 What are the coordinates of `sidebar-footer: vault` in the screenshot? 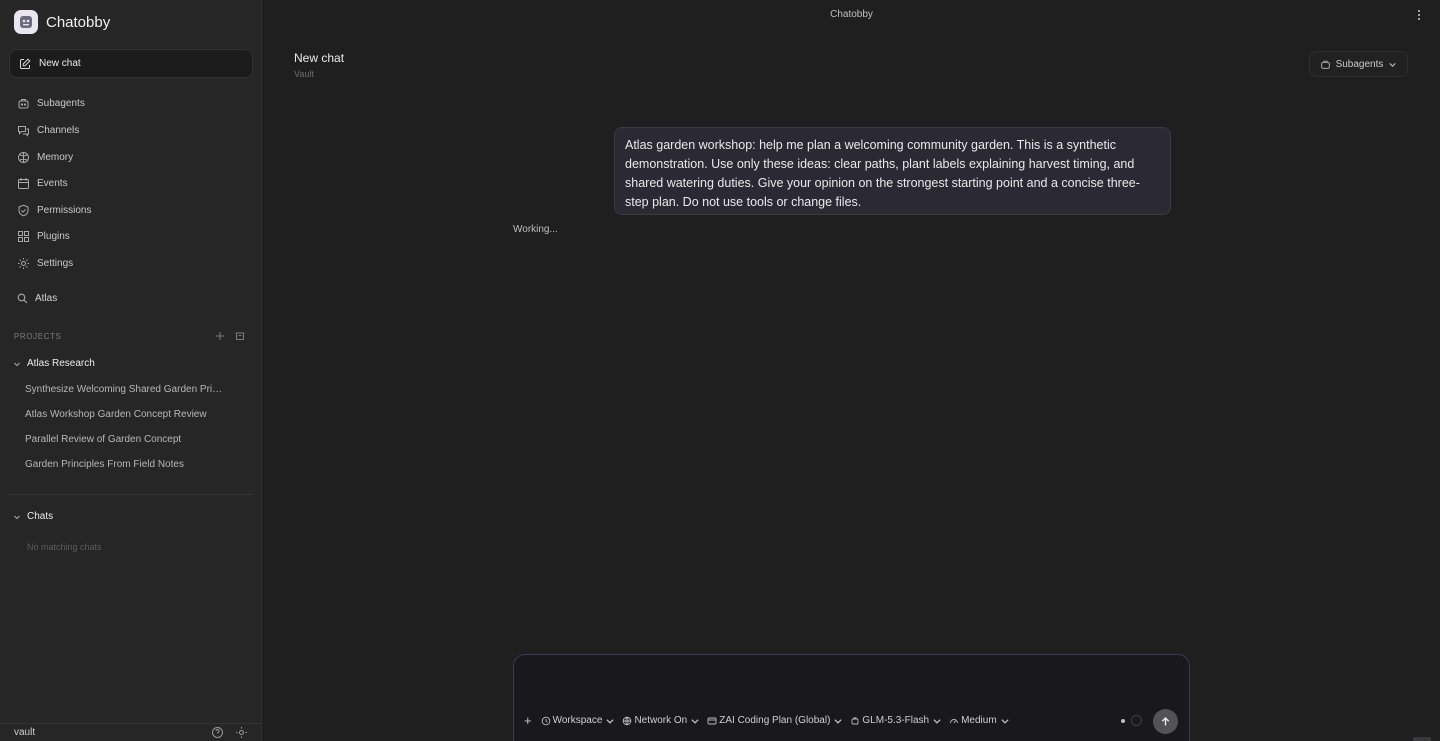 It's located at (131, 732).